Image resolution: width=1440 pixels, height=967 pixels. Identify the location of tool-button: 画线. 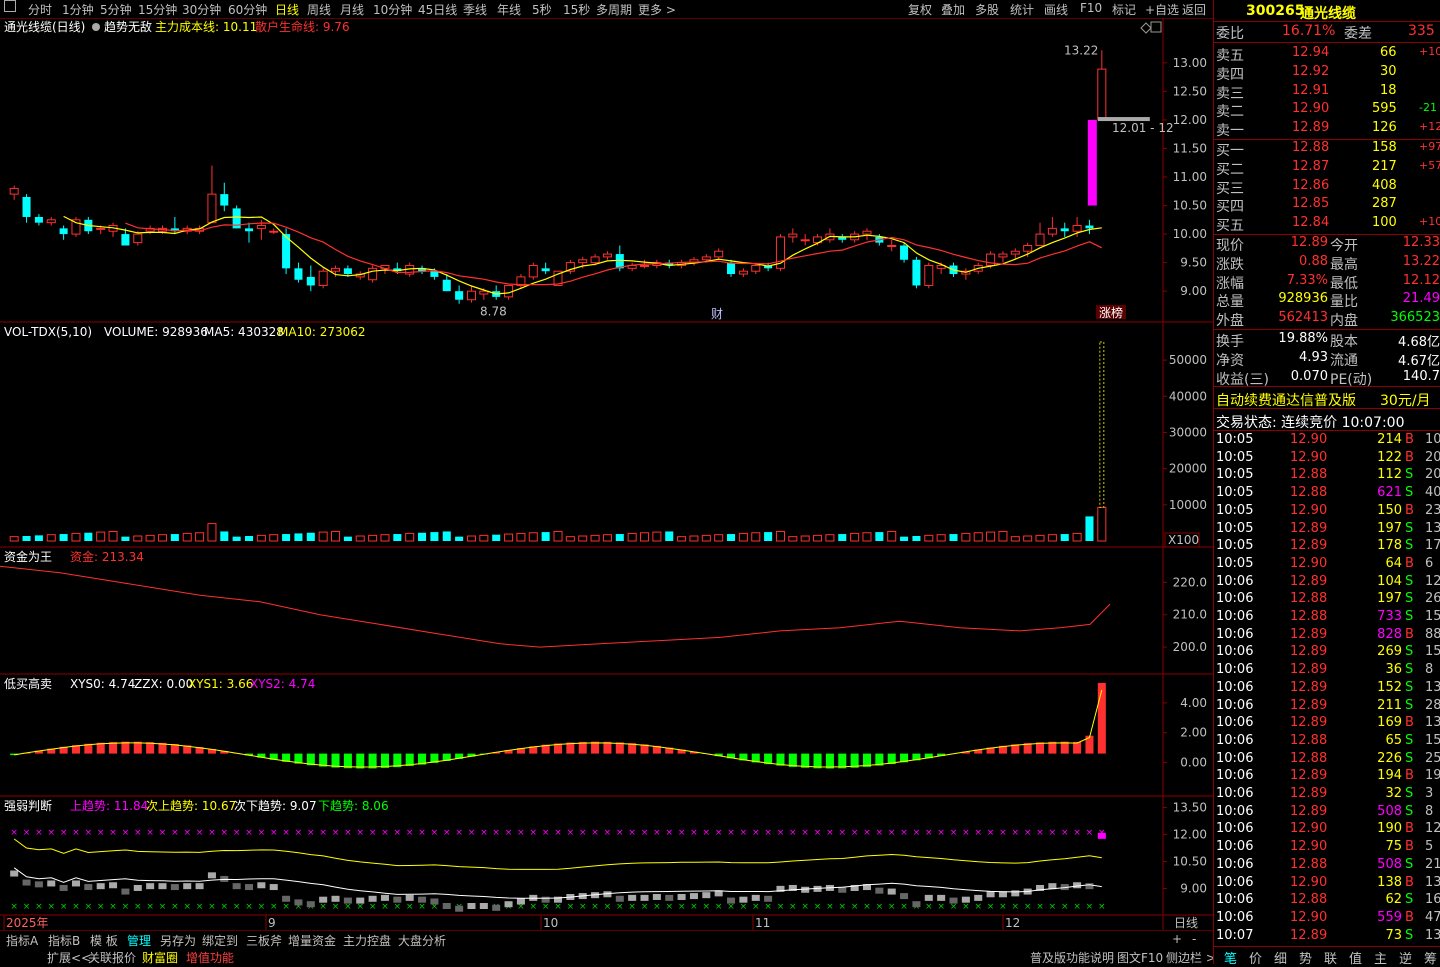
(1056, 9).